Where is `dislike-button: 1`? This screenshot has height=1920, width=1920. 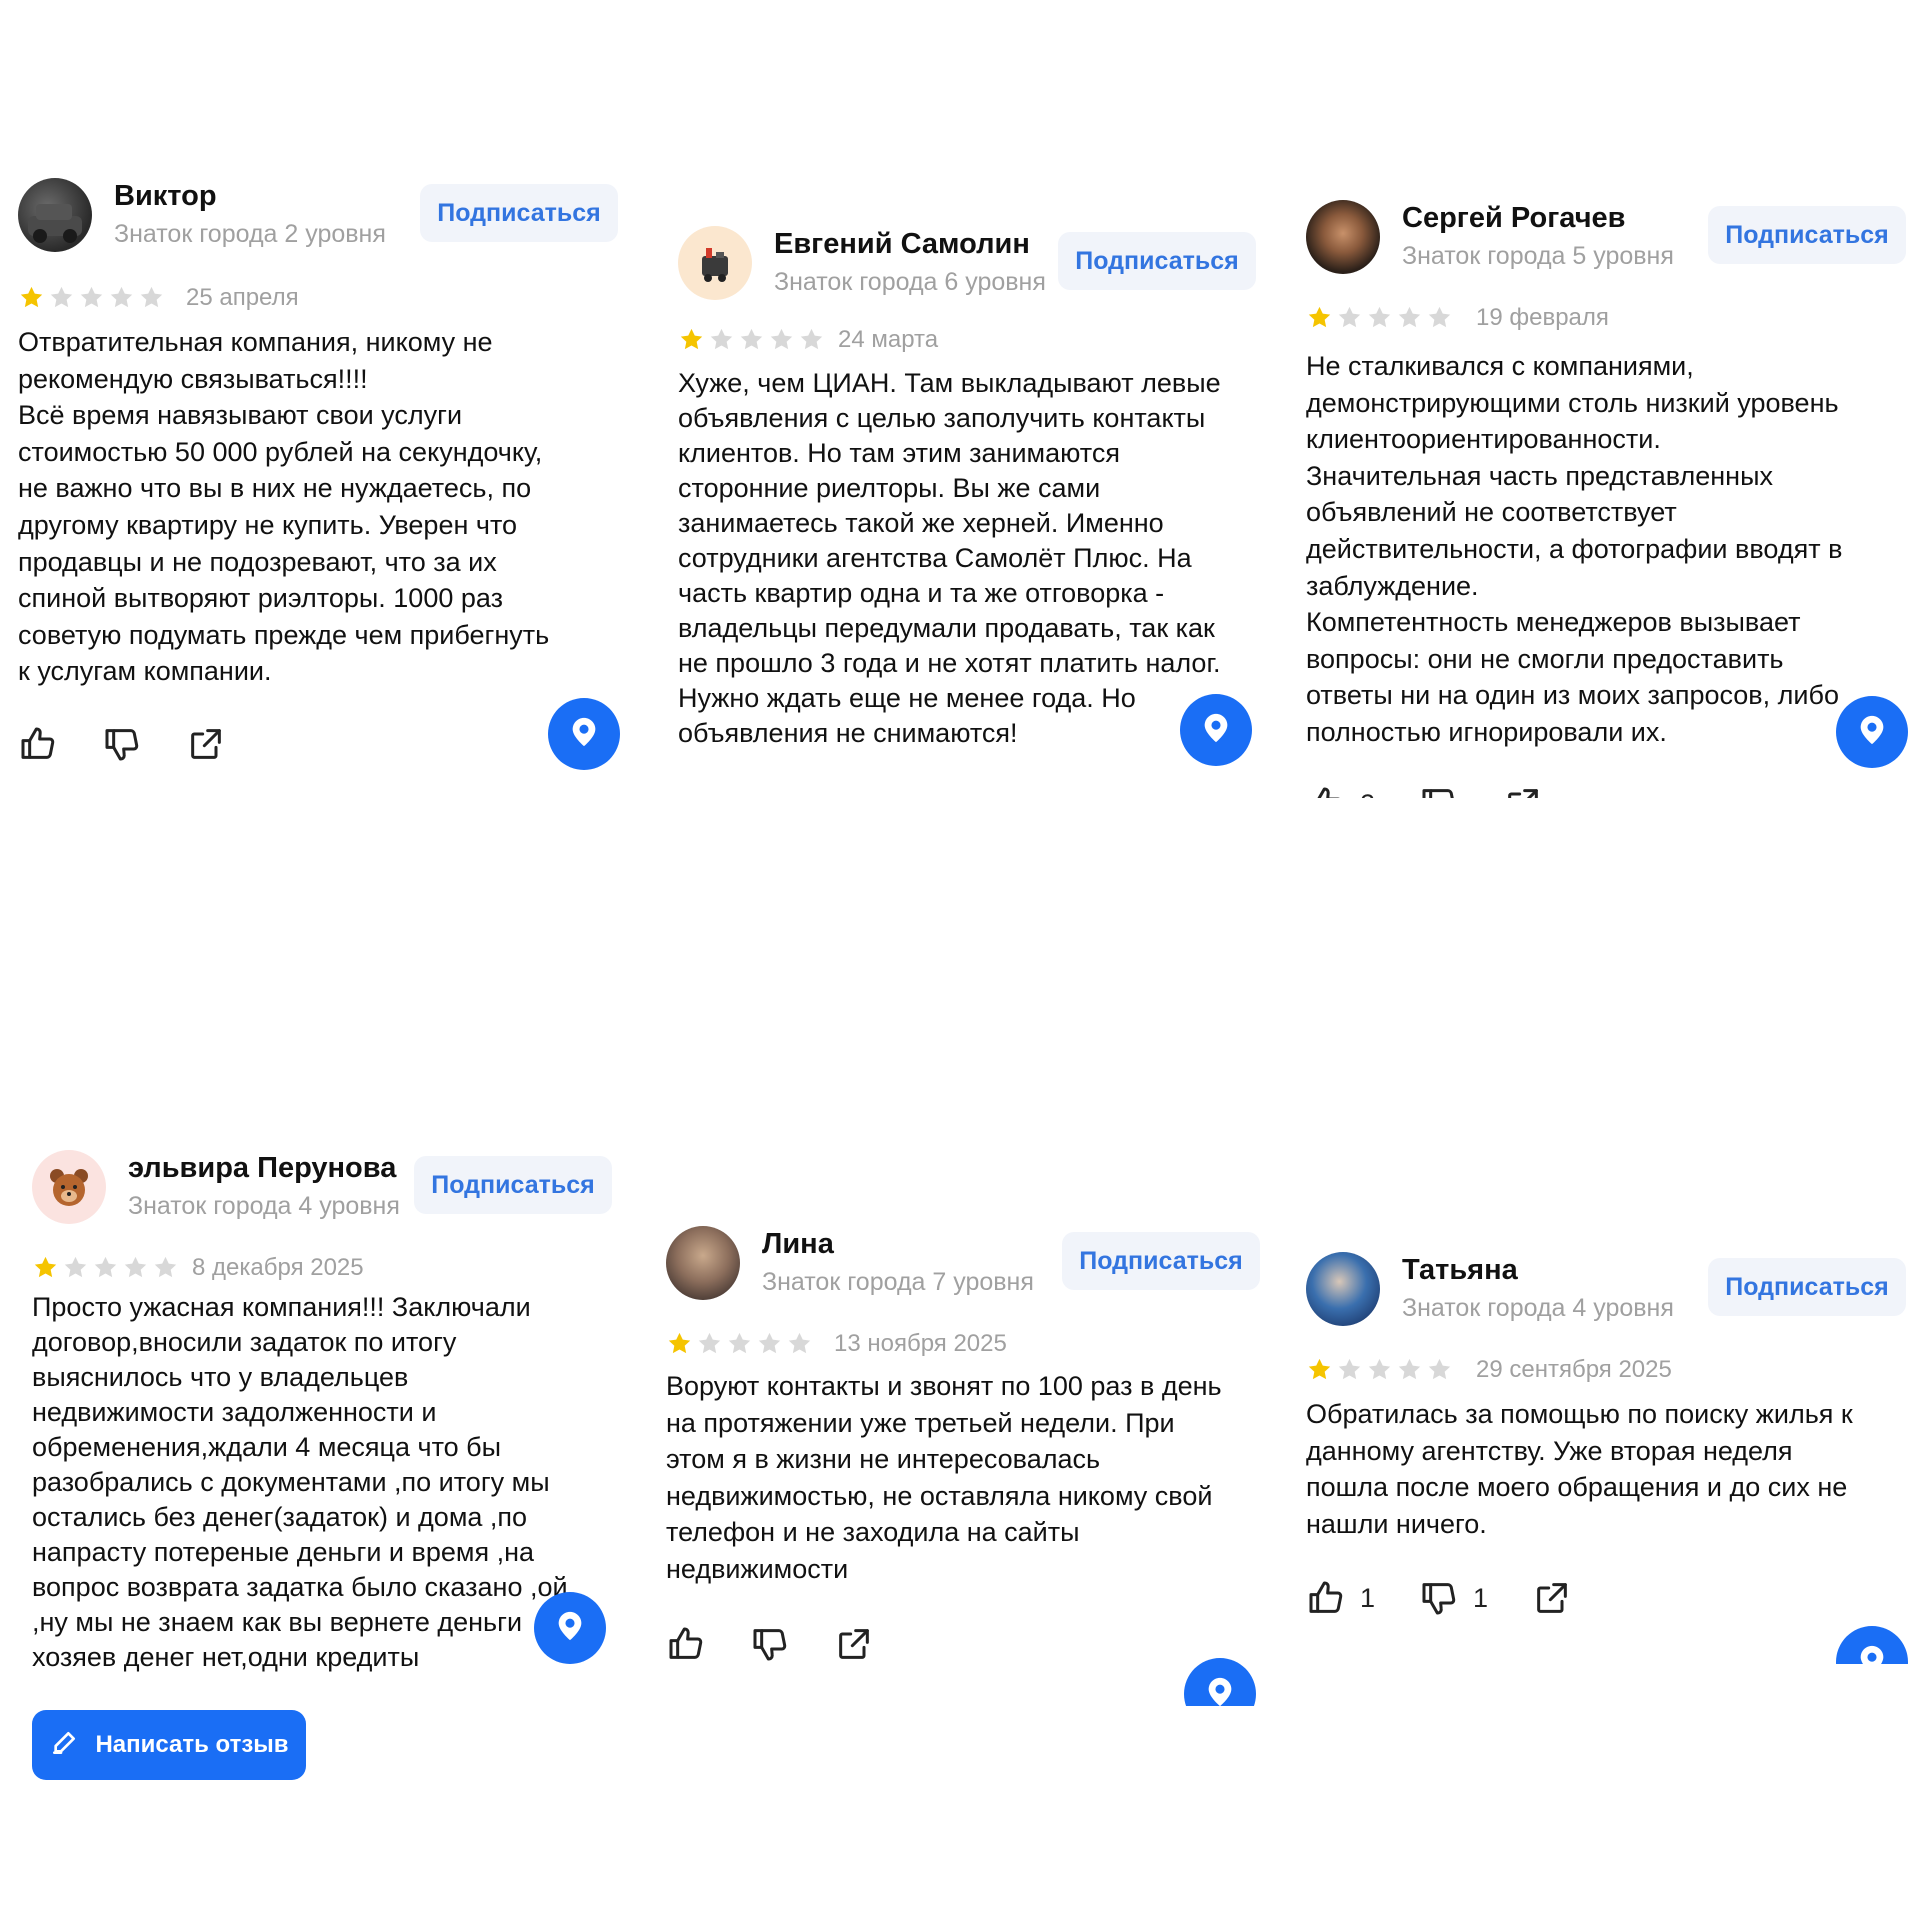 dislike-button: 1 is located at coordinates (1453, 1598).